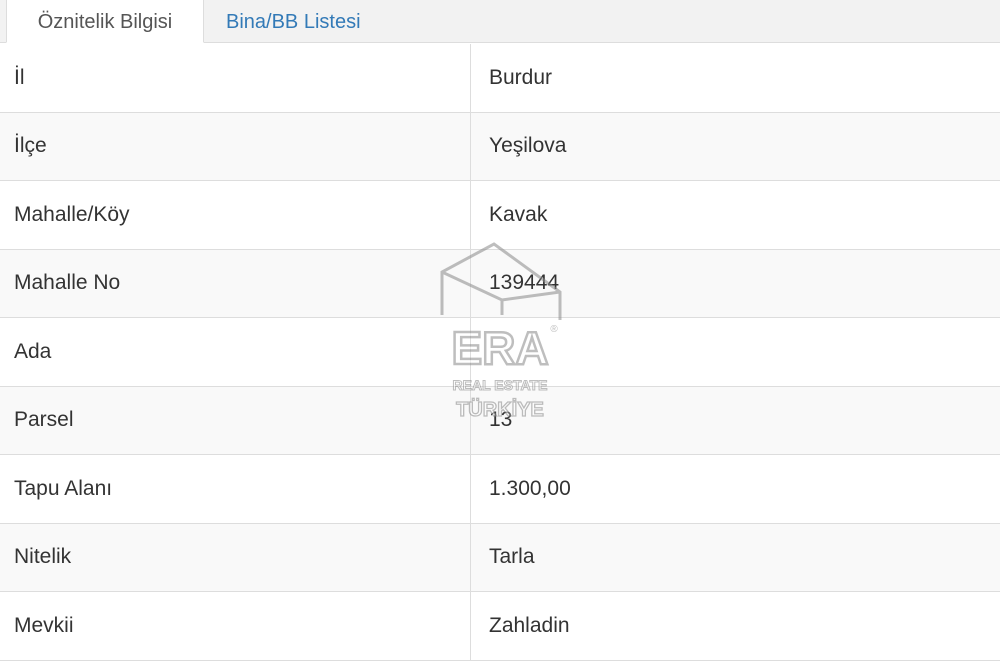  Describe the element at coordinates (235, 626) in the screenshot. I see `row-label: Mevkii` at that location.